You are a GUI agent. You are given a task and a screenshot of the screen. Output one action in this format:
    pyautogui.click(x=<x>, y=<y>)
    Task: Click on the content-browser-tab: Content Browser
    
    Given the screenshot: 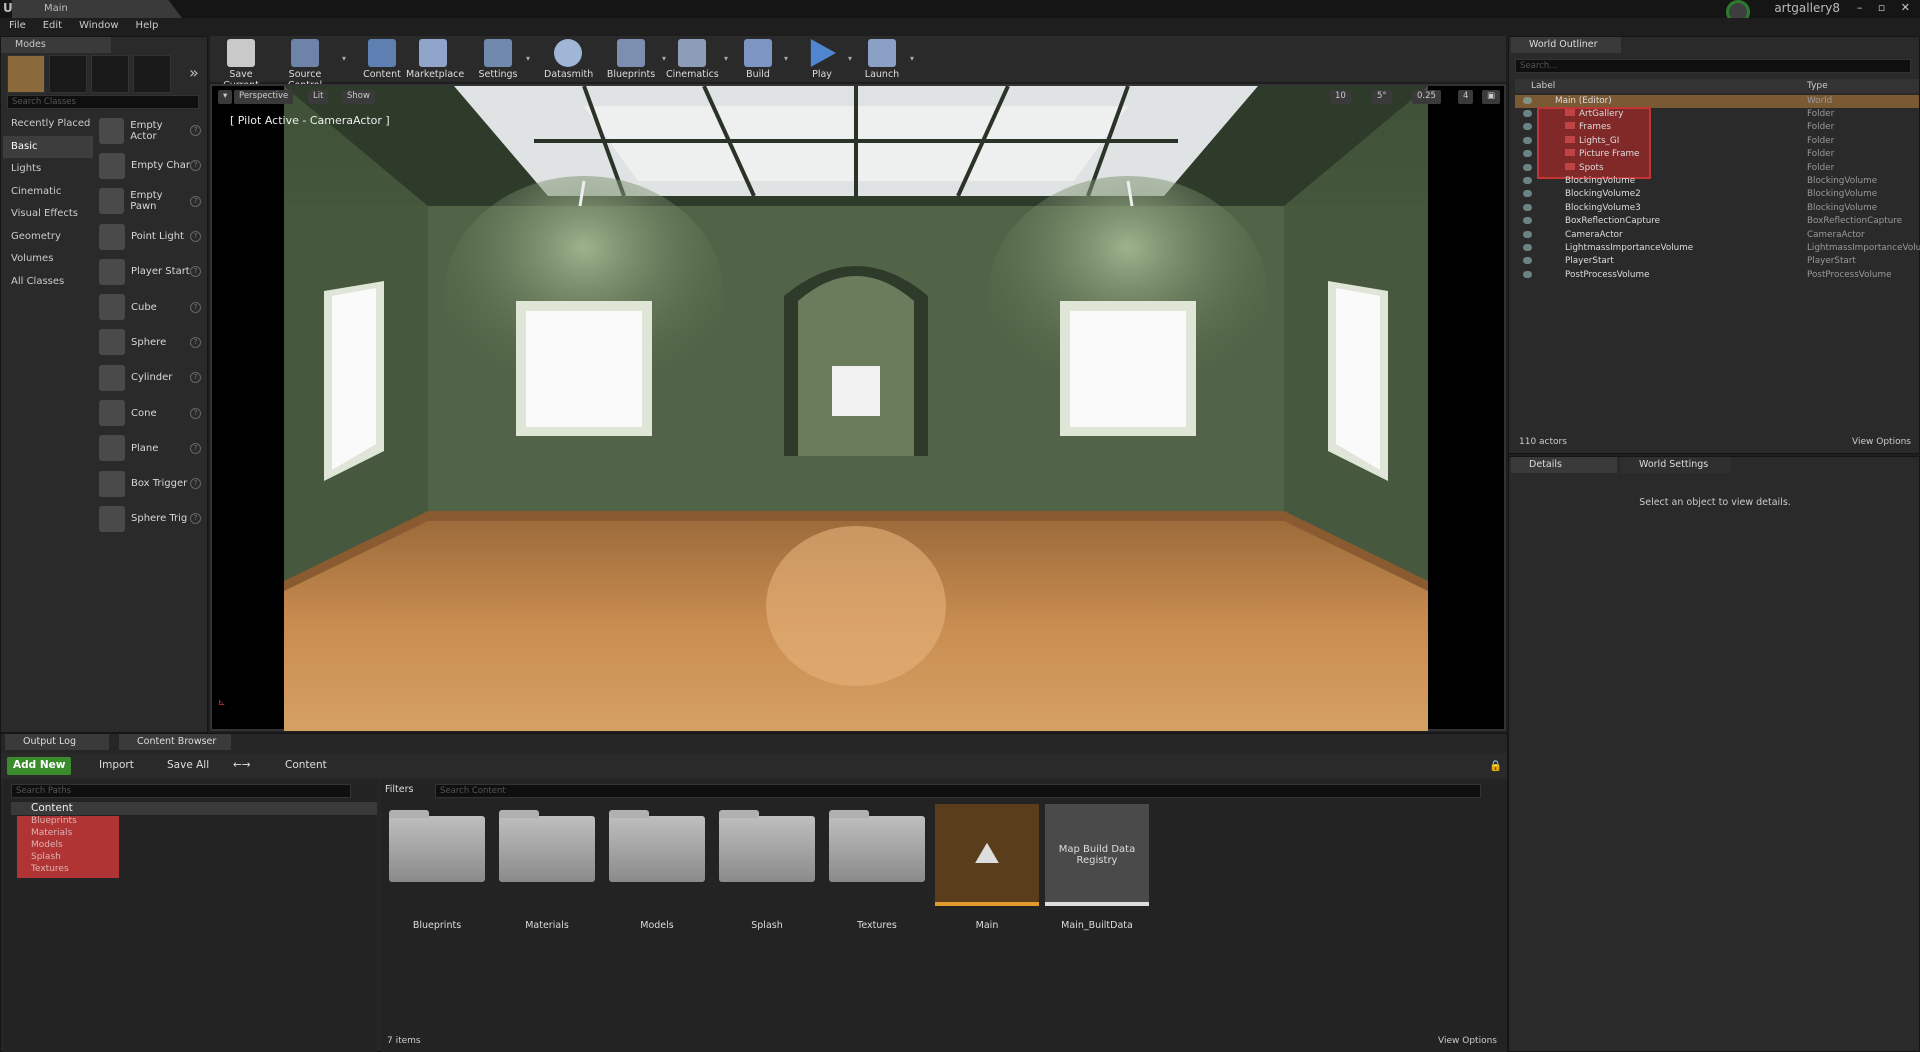 What is the action you would take?
    pyautogui.click(x=175, y=742)
    